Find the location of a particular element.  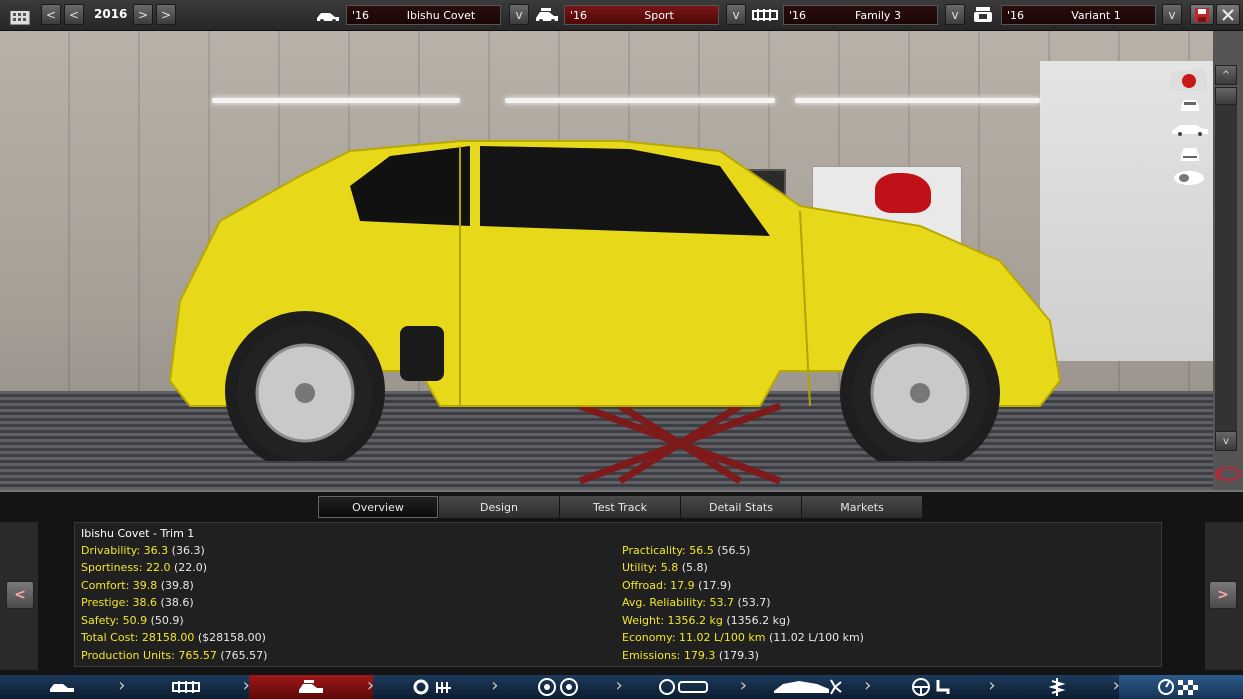

tab-test-track: Test Track is located at coordinates (620, 507).